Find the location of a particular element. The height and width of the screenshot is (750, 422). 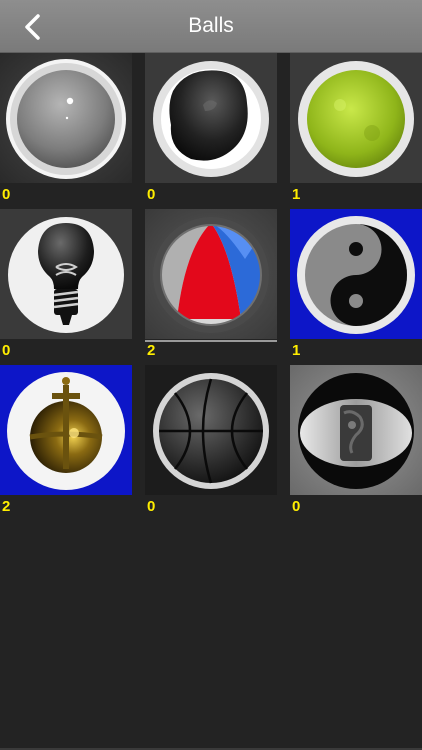

pearl-ball-thumbnail is located at coordinates (66, 118).